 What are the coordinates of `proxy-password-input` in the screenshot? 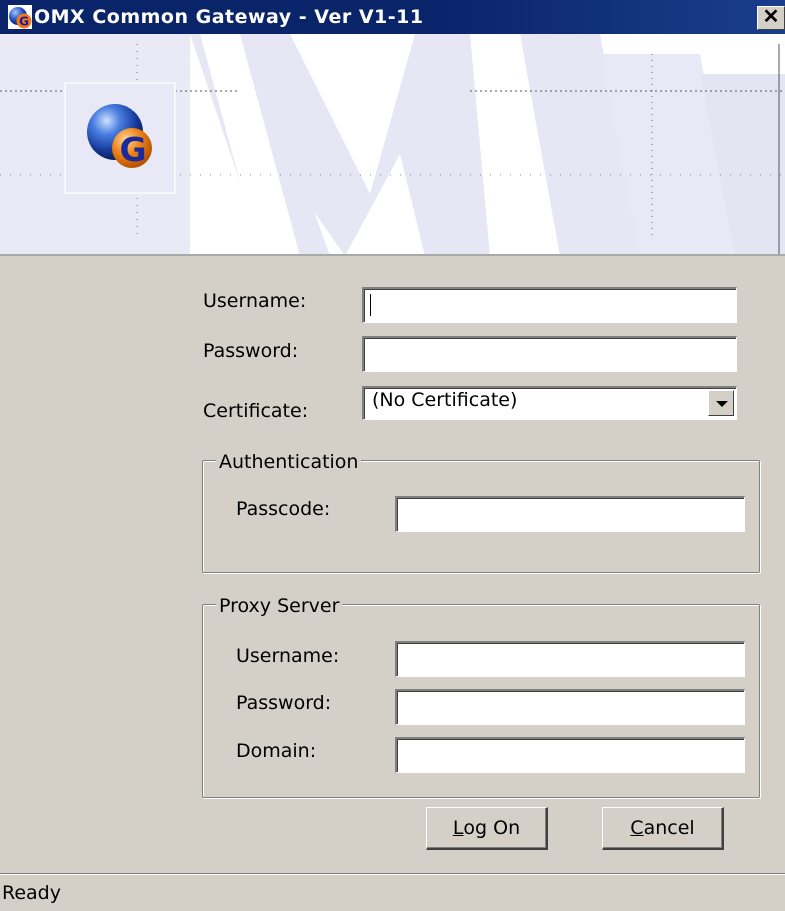 It's located at (570, 707).